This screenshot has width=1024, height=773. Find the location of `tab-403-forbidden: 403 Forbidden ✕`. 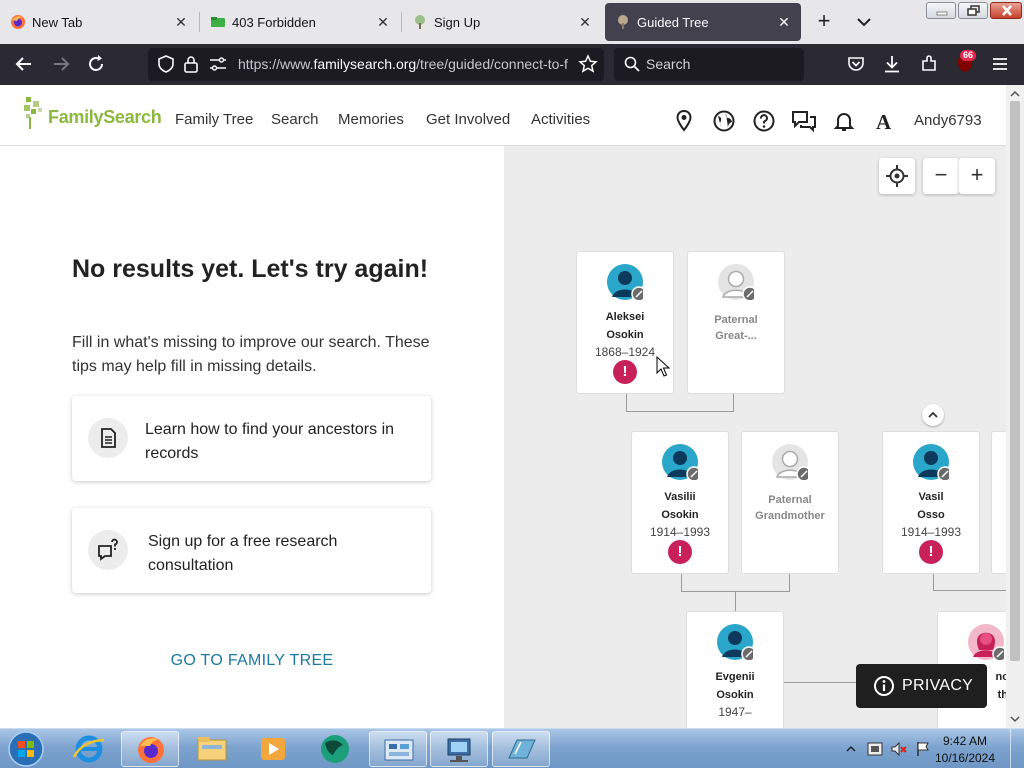

tab-403-forbidden: 403 Forbidden ✕ is located at coordinates (300, 22).